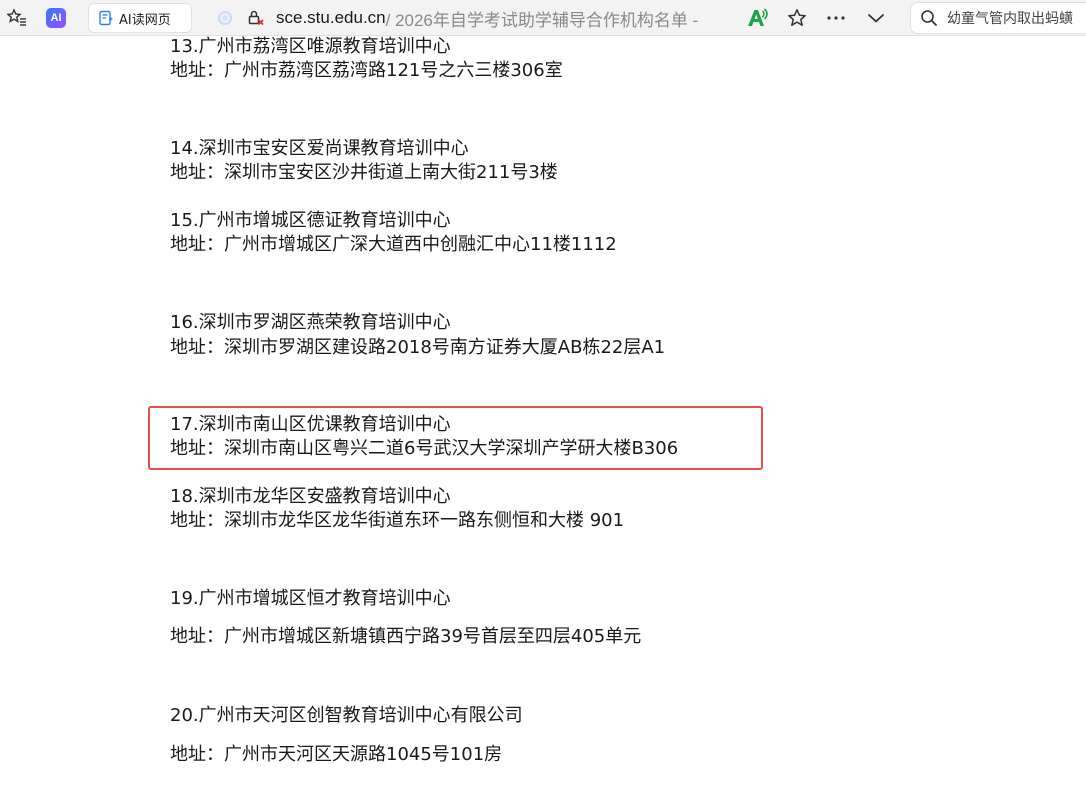  Describe the element at coordinates (145, 20) in the screenshot. I see `ai-read-page-label: AI读网页` at that location.